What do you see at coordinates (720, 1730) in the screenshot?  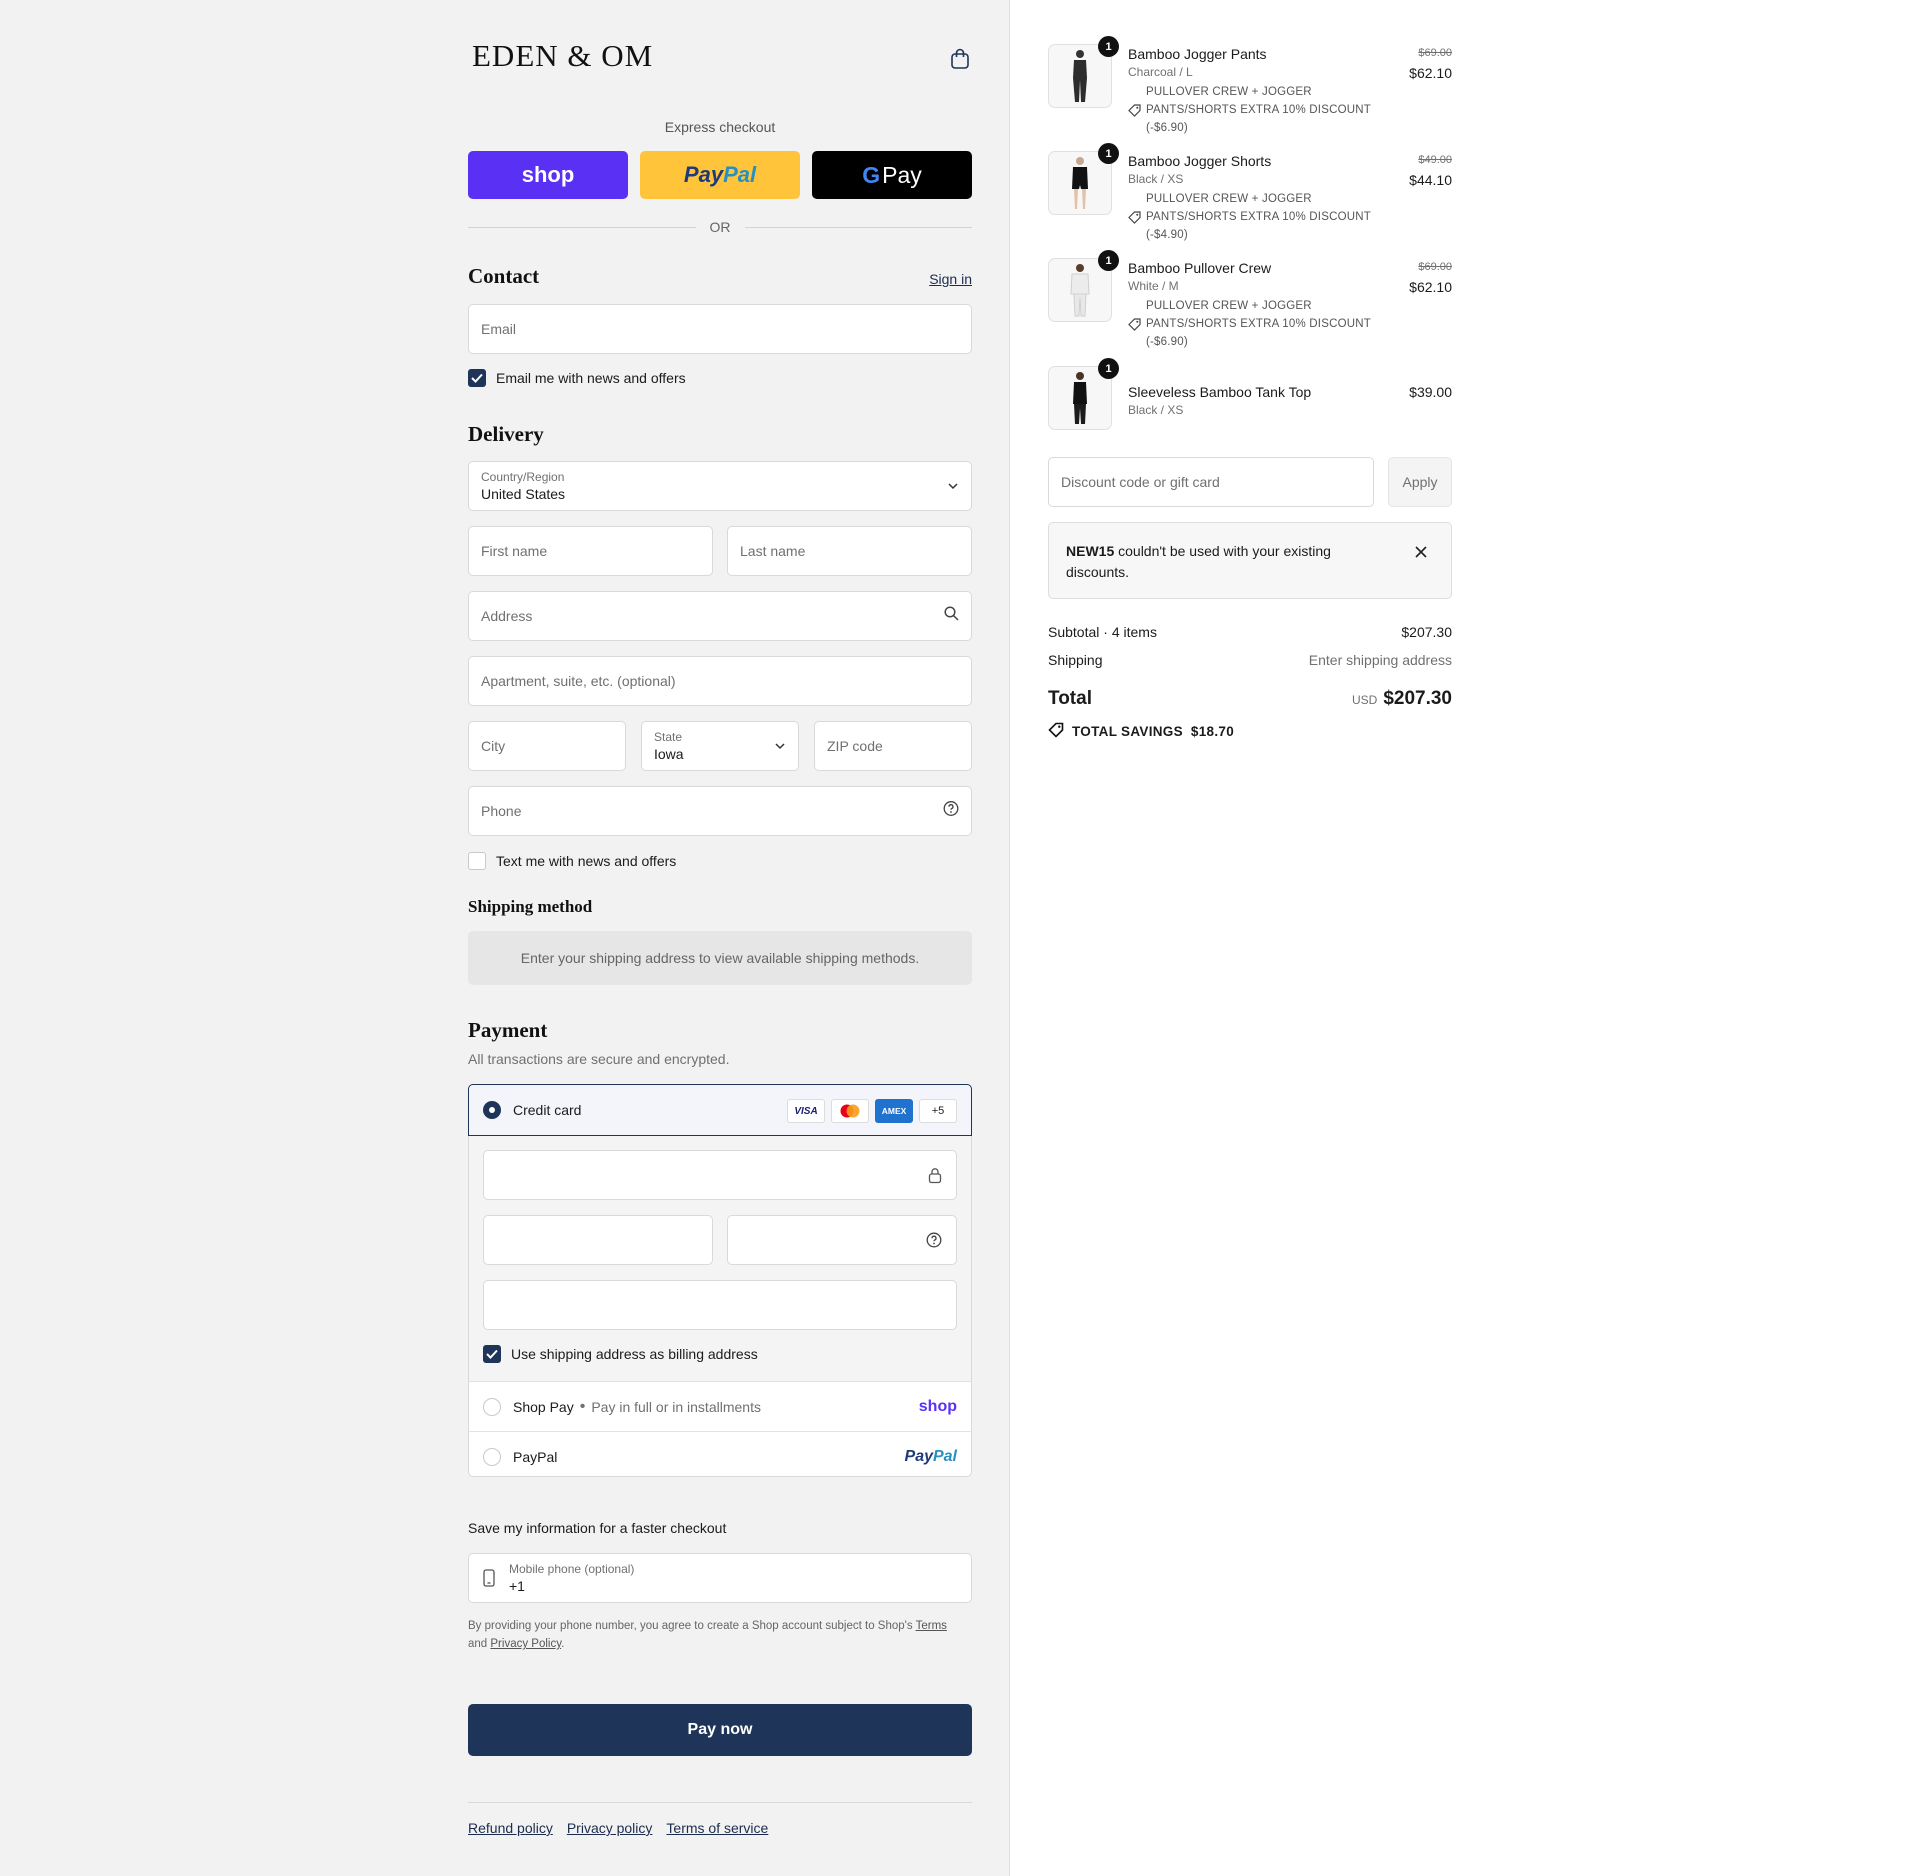 I see `pay-now-button: Pay now` at bounding box center [720, 1730].